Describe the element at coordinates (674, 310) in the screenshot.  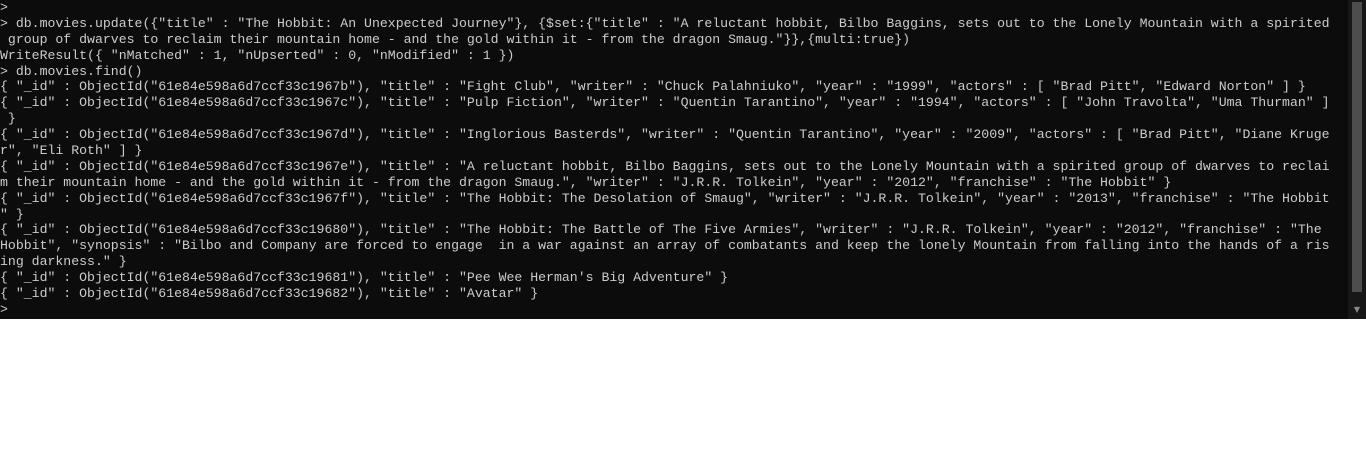
I see `input-prompt-line: >` at that location.